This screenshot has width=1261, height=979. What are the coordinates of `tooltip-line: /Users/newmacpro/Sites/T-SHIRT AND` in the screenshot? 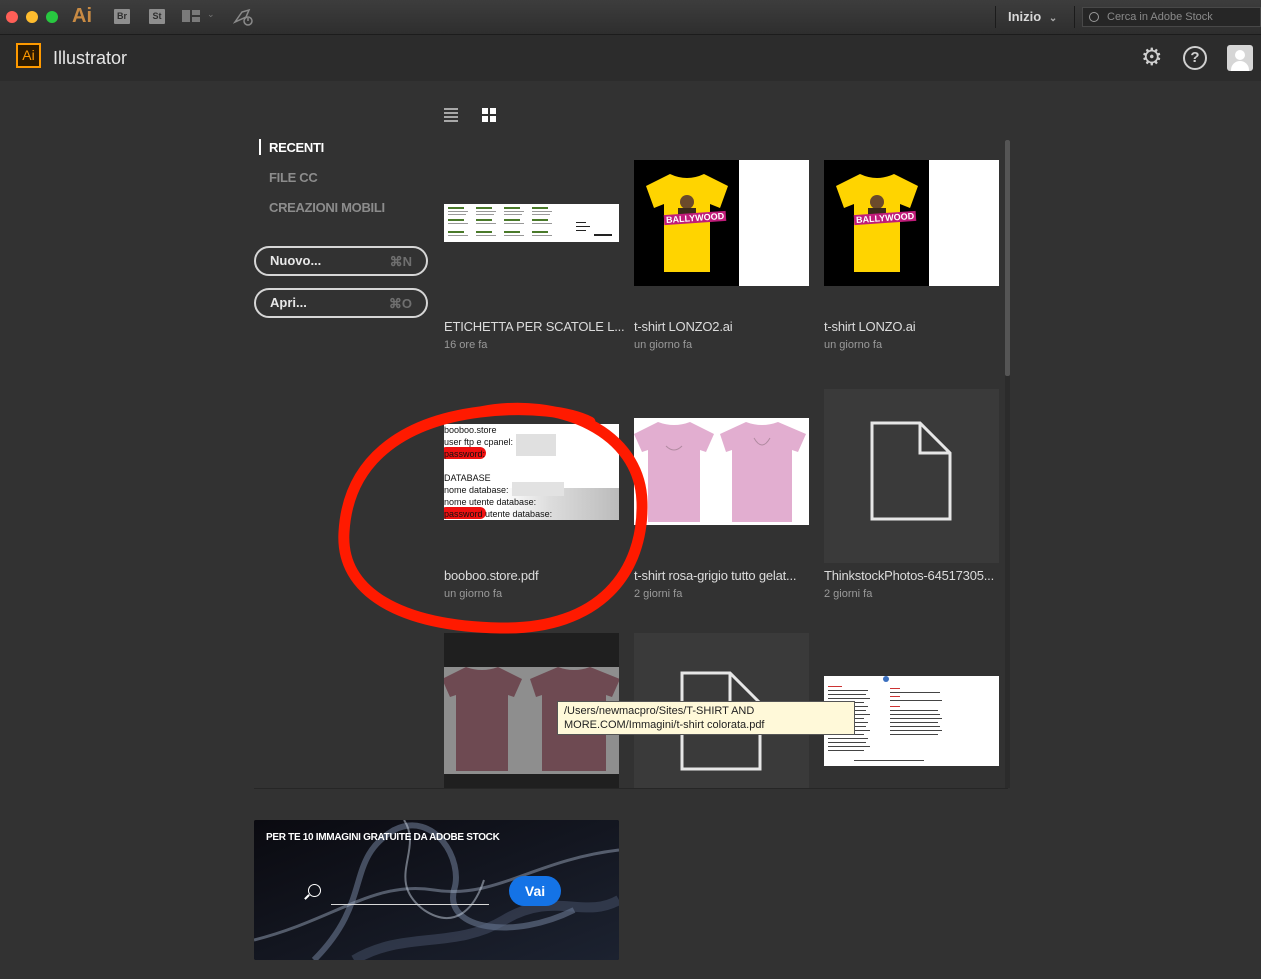 It's located at (659, 711).